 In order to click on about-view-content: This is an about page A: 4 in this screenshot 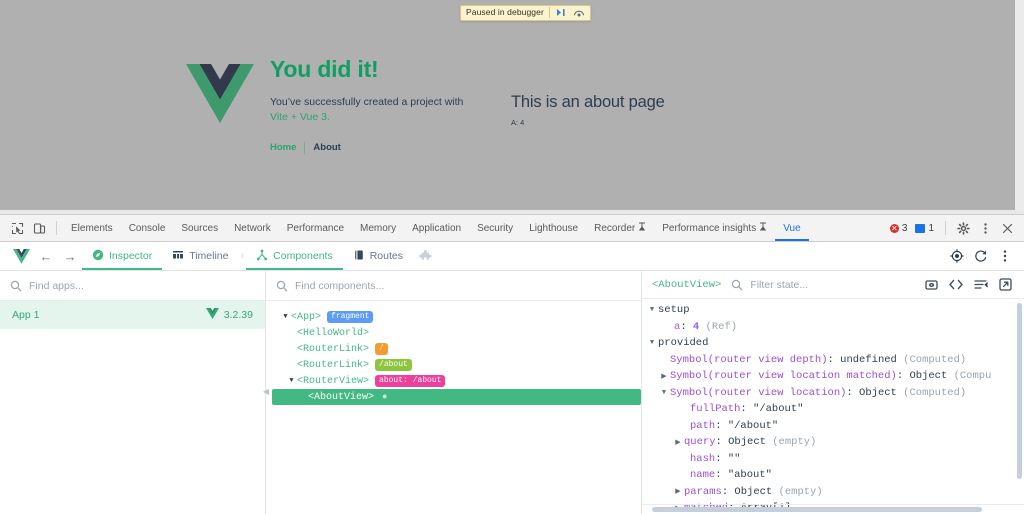, I will do `click(588, 110)`.